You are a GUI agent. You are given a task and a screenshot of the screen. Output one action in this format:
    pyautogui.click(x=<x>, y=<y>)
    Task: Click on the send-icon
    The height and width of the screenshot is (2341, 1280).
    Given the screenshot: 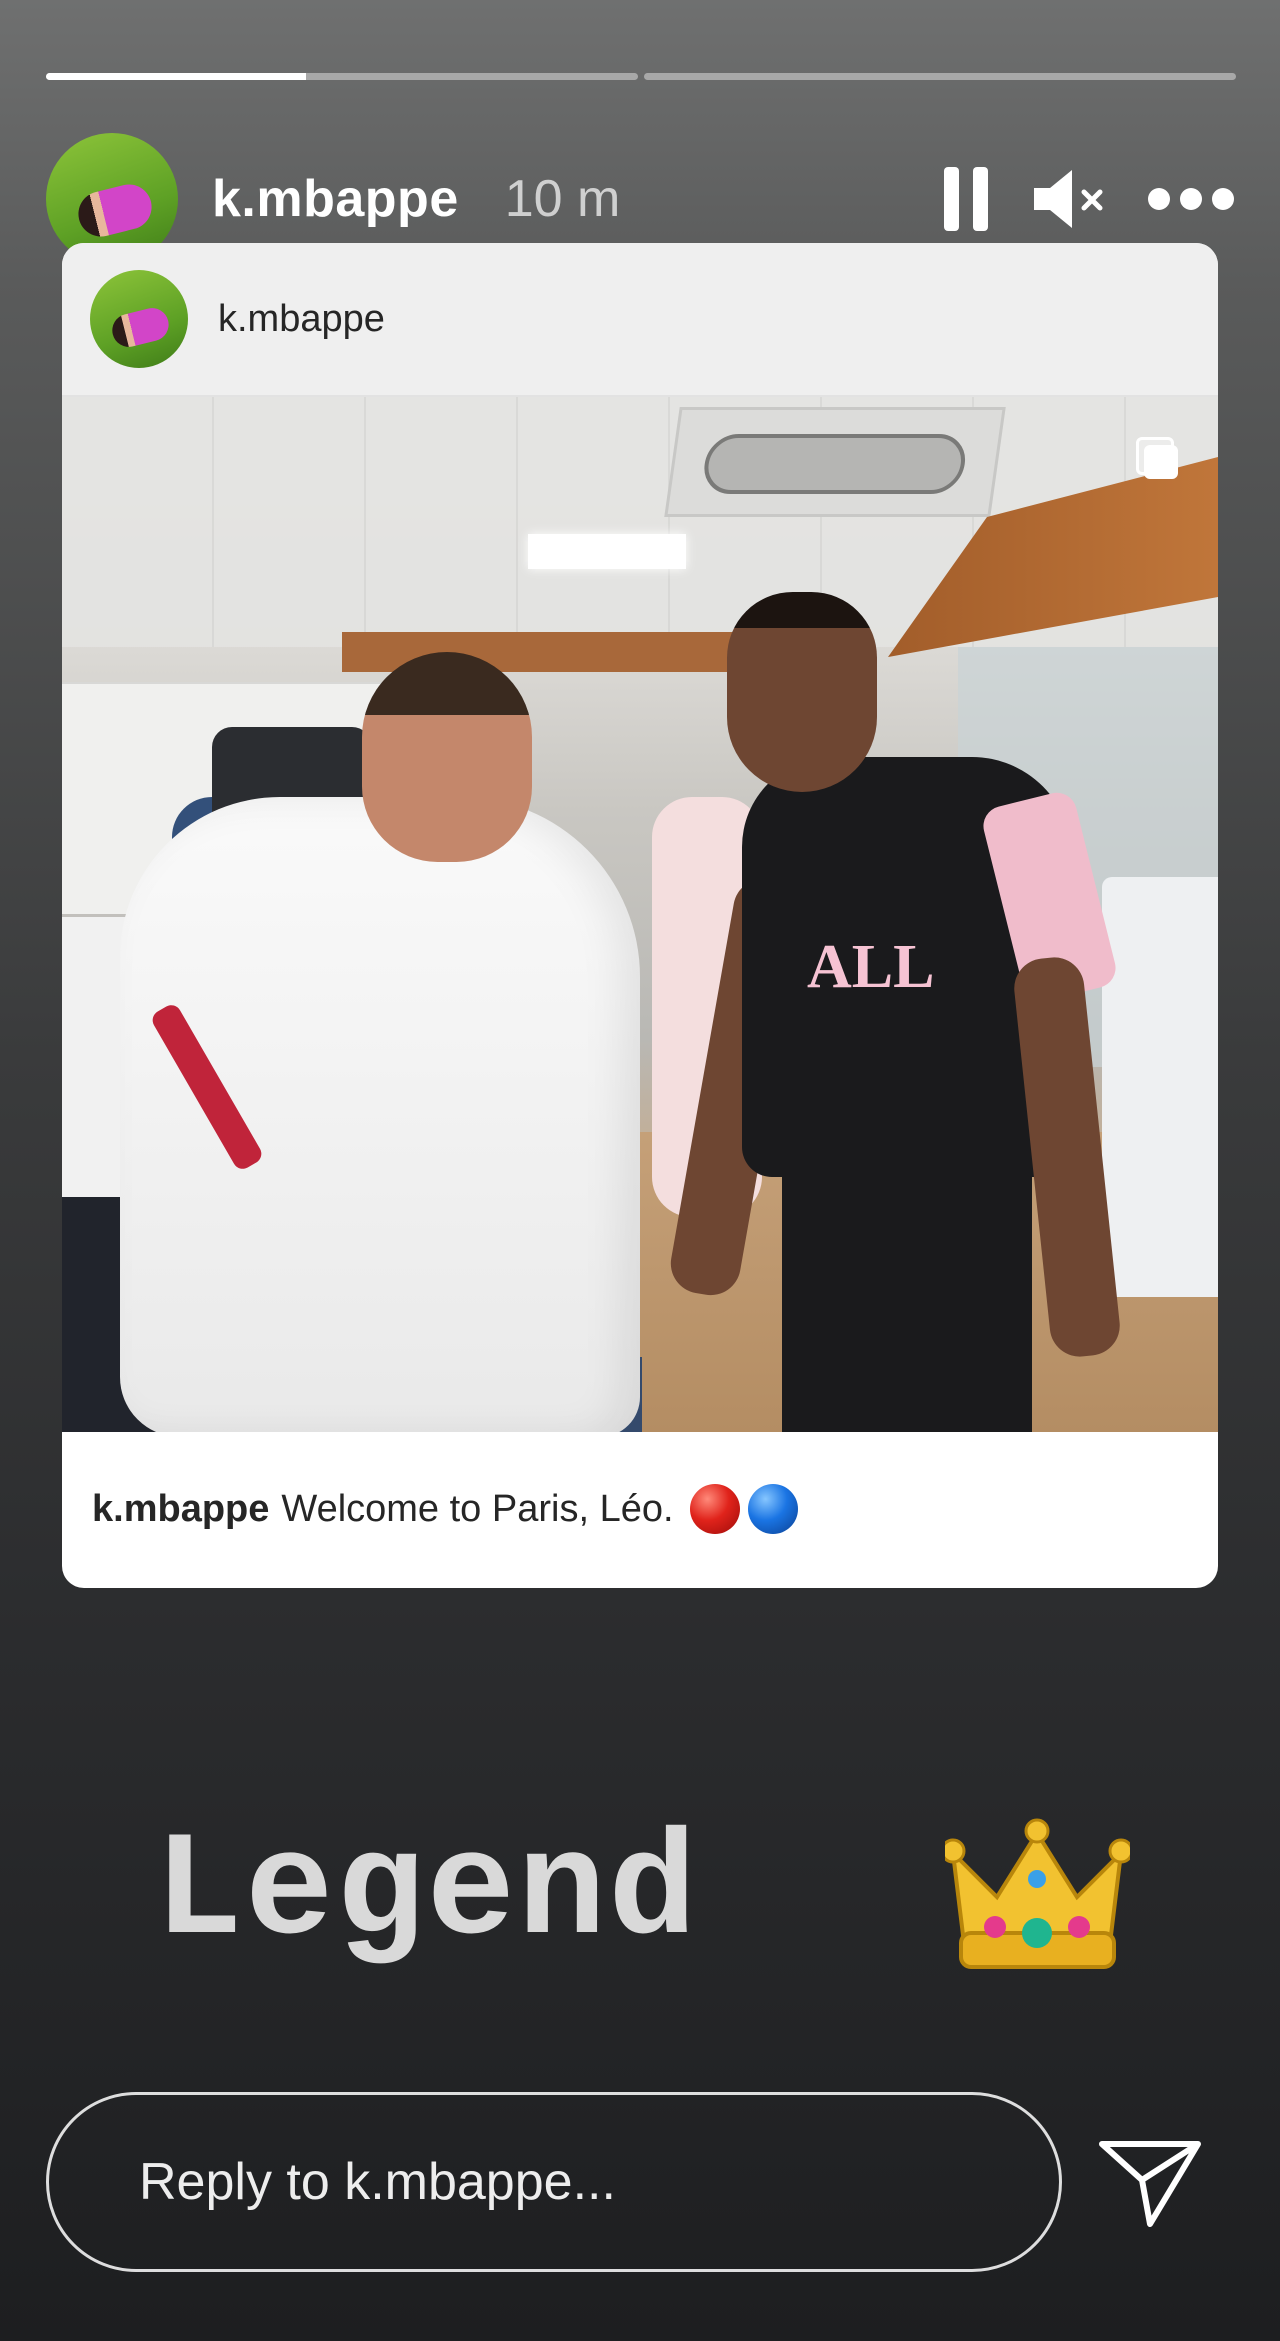 What is the action you would take?
    pyautogui.click(x=1150, y=2182)
    